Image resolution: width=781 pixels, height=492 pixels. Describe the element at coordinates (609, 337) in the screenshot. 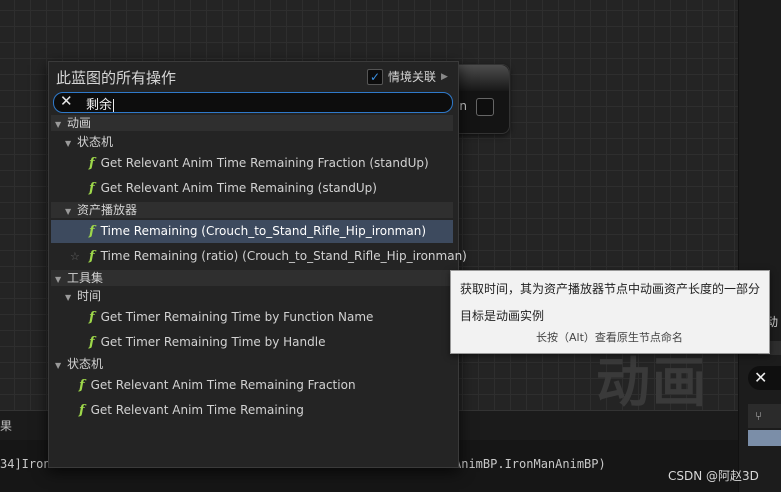

I see `tooltip-hint: 长按（Alt）查看原生节点命名` at that location.